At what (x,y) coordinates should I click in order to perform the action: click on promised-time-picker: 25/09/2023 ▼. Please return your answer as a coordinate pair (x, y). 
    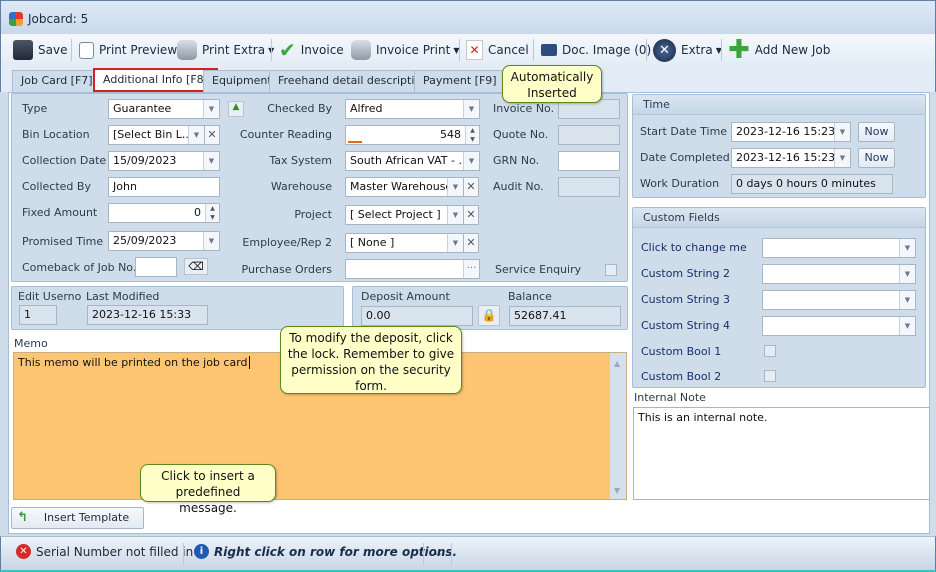
    Looking at the image, I should click on (164, 241).